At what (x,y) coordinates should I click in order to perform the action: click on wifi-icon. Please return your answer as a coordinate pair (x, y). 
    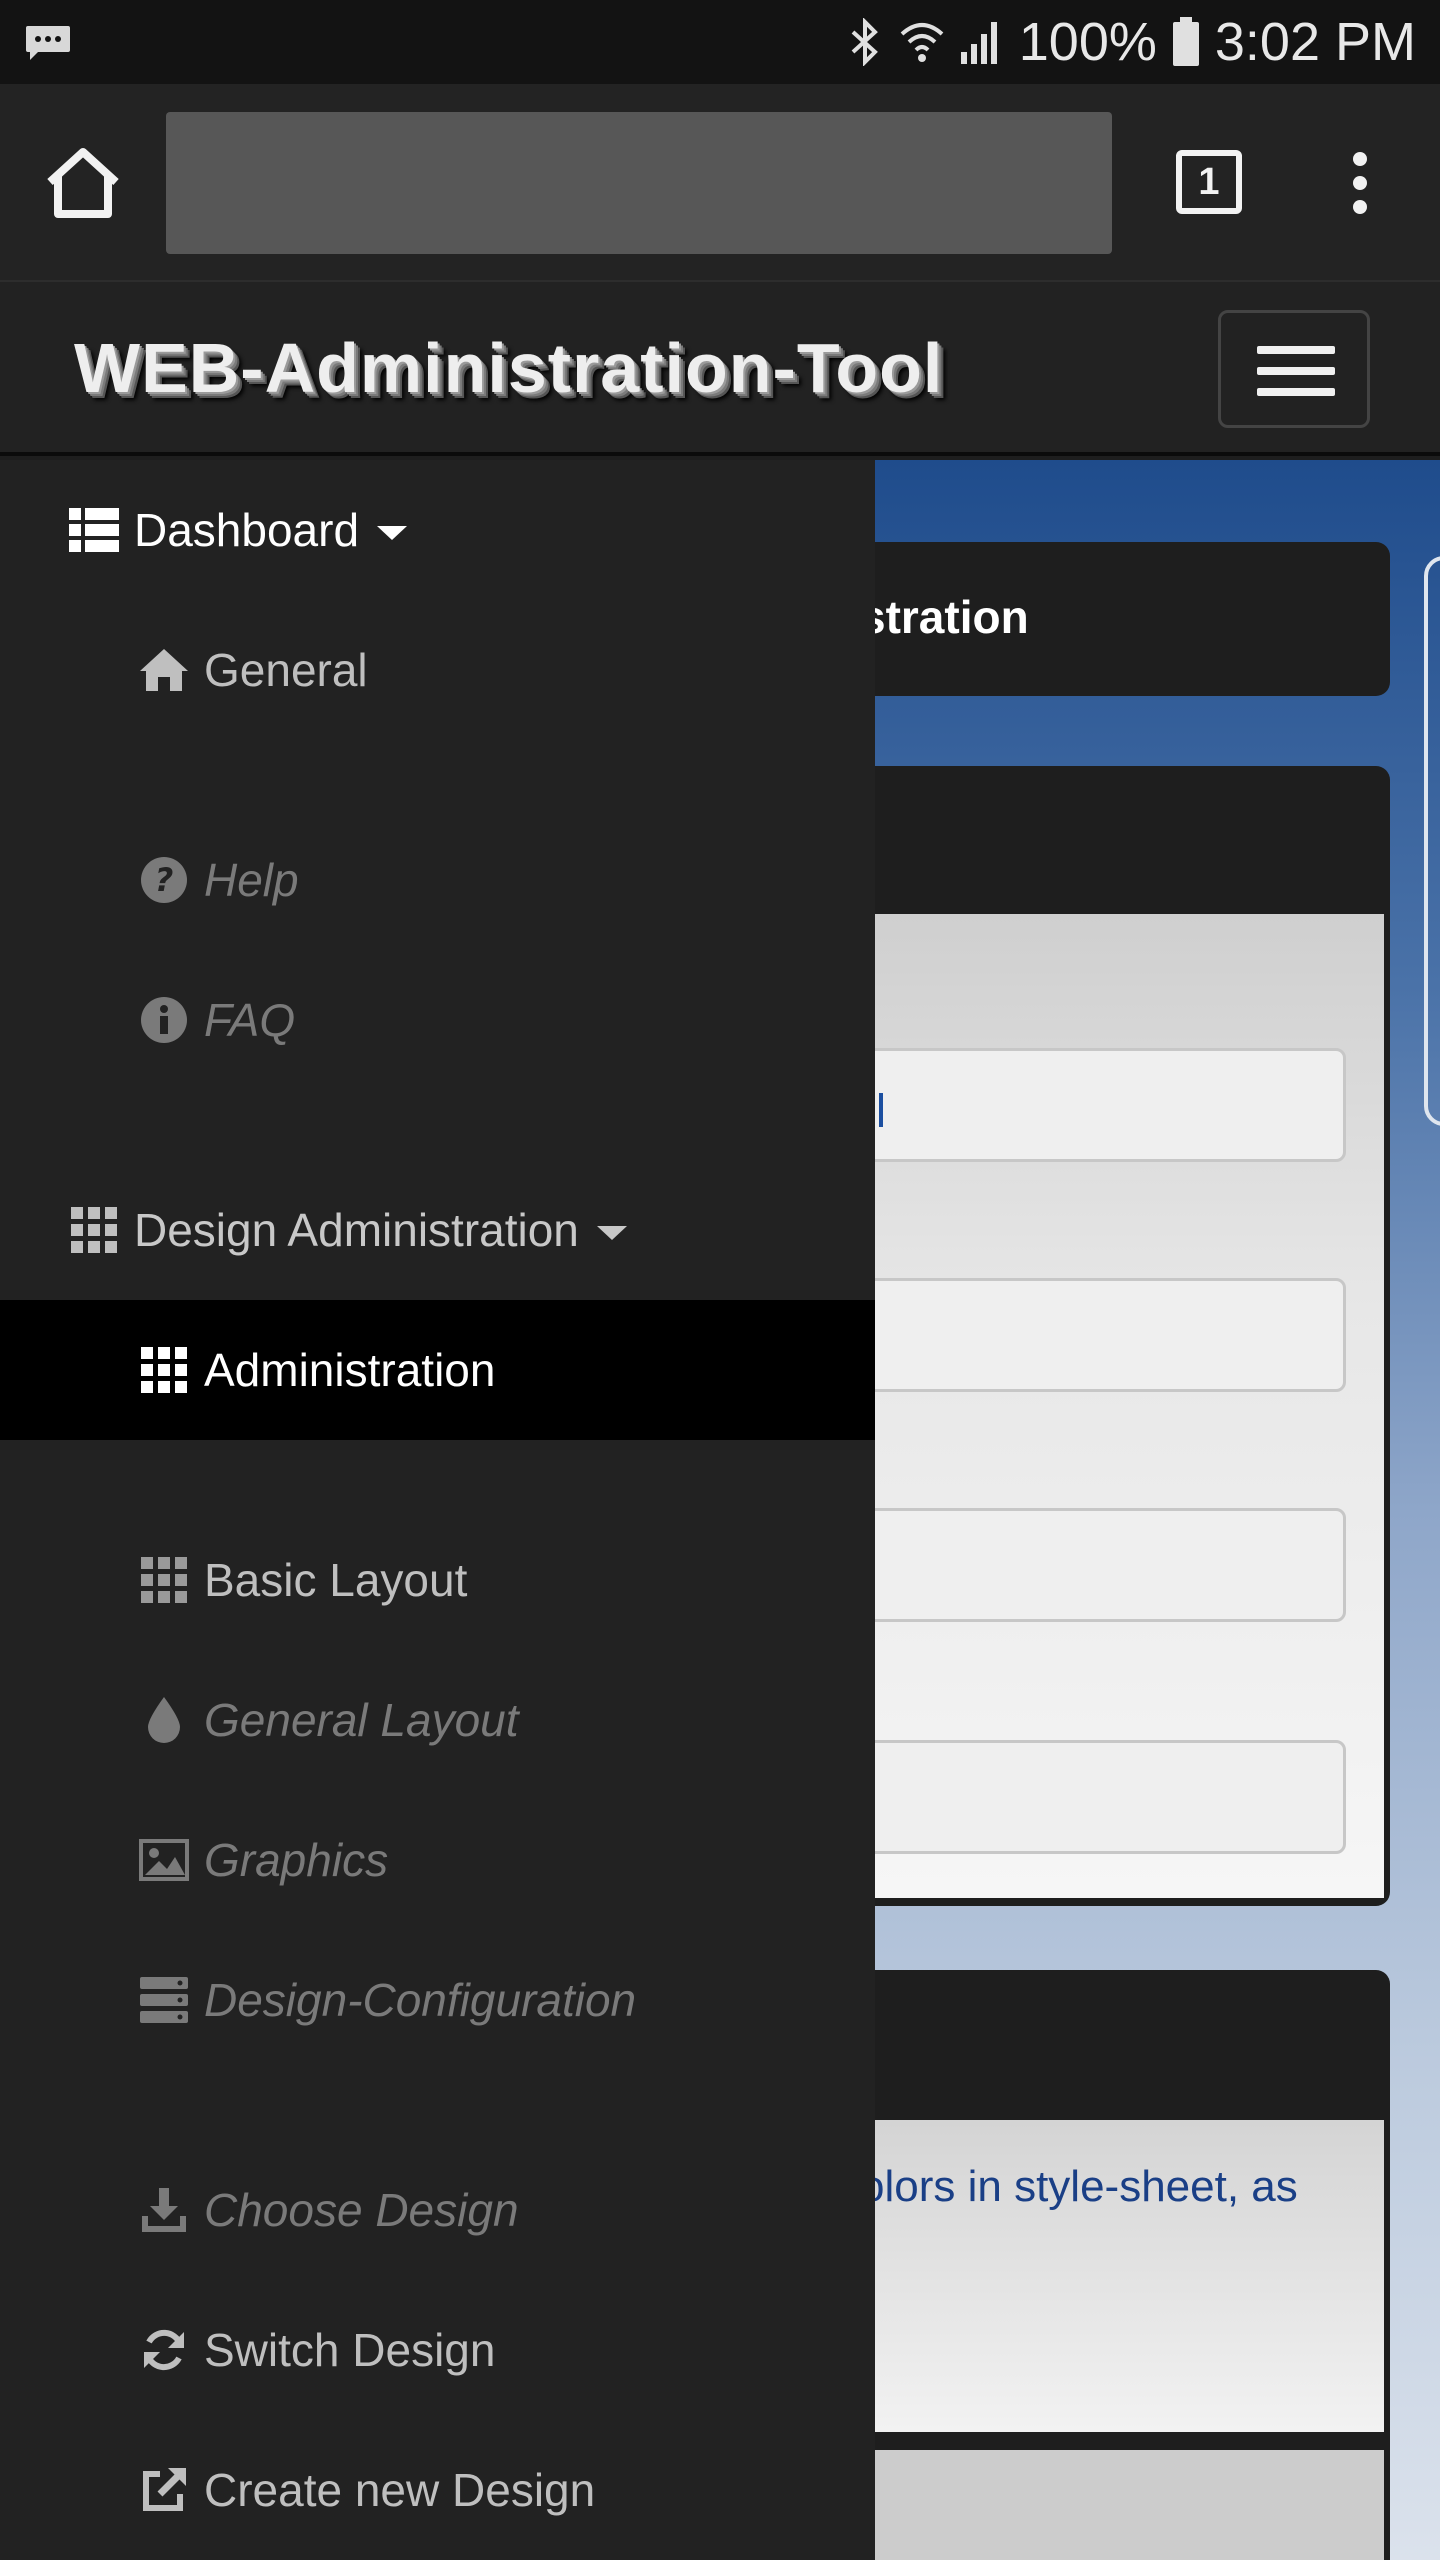
    Looking at the image, I should click on (922, 42).